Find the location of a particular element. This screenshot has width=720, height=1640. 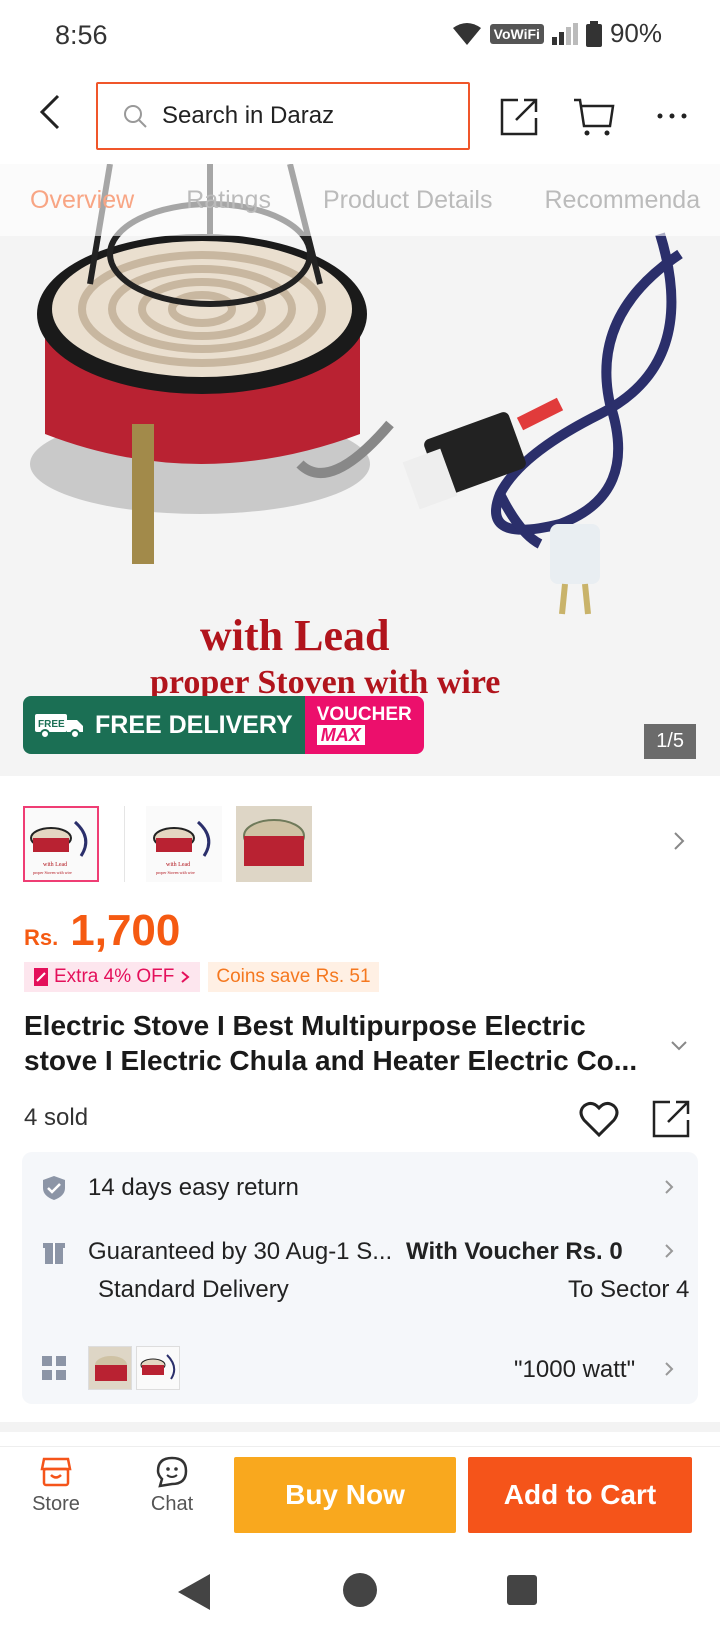

top-nav: Search in Daraz is located at coordinates (360, 118).